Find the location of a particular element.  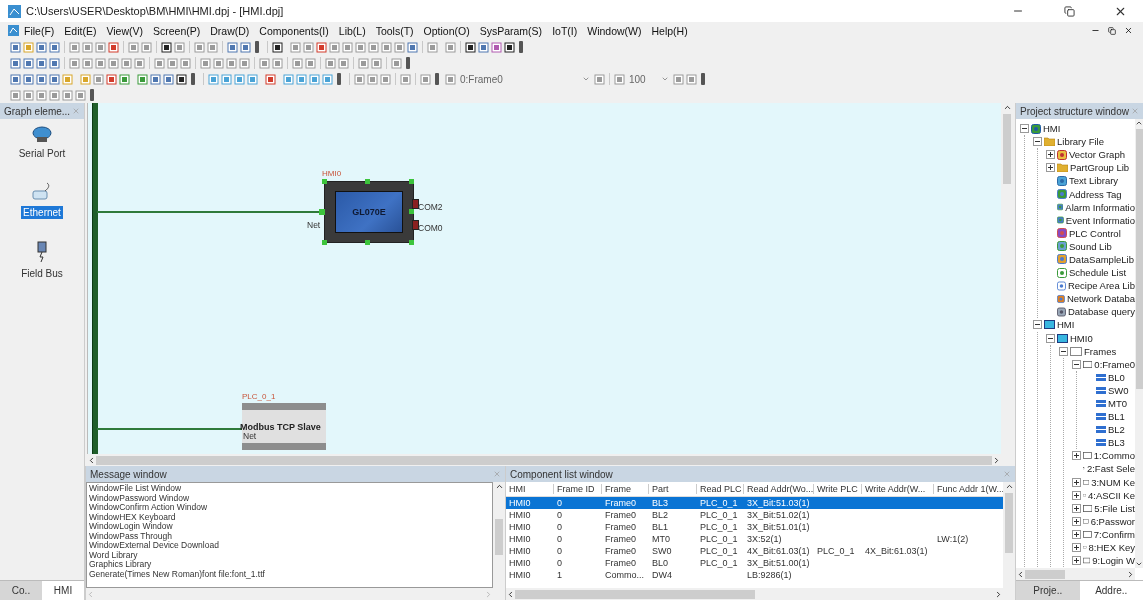

tree-item: PartGroup Lib is located at coordinates (1100, 168).